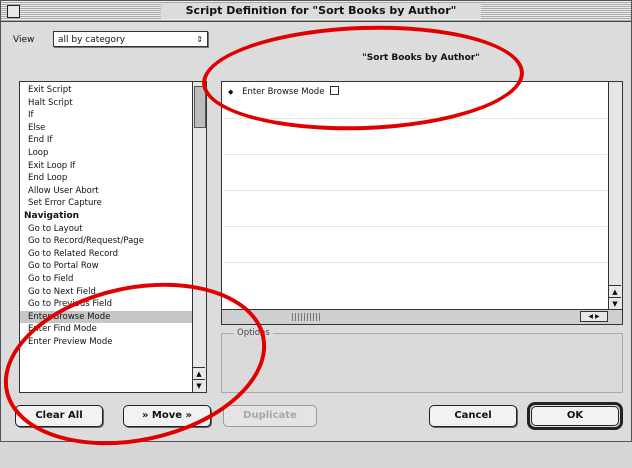 The image size is (632, 468). I want to click on list-item: Loop, so click(113, 153).